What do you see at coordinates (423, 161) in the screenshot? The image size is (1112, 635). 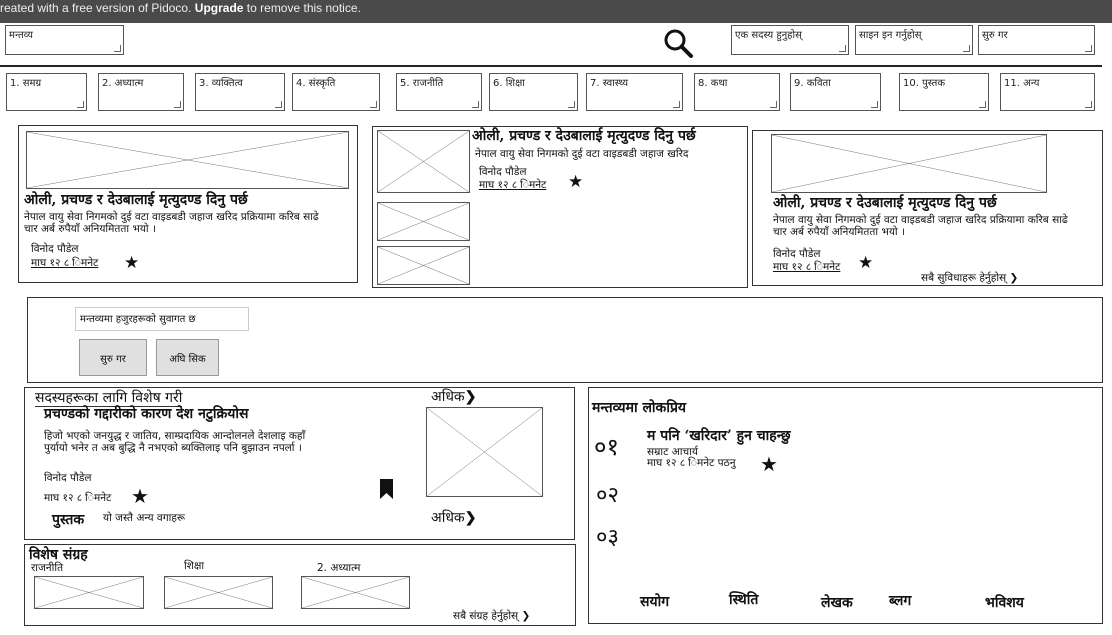 I see `featured-card-2-image-main` at bounding box center [423, 161].